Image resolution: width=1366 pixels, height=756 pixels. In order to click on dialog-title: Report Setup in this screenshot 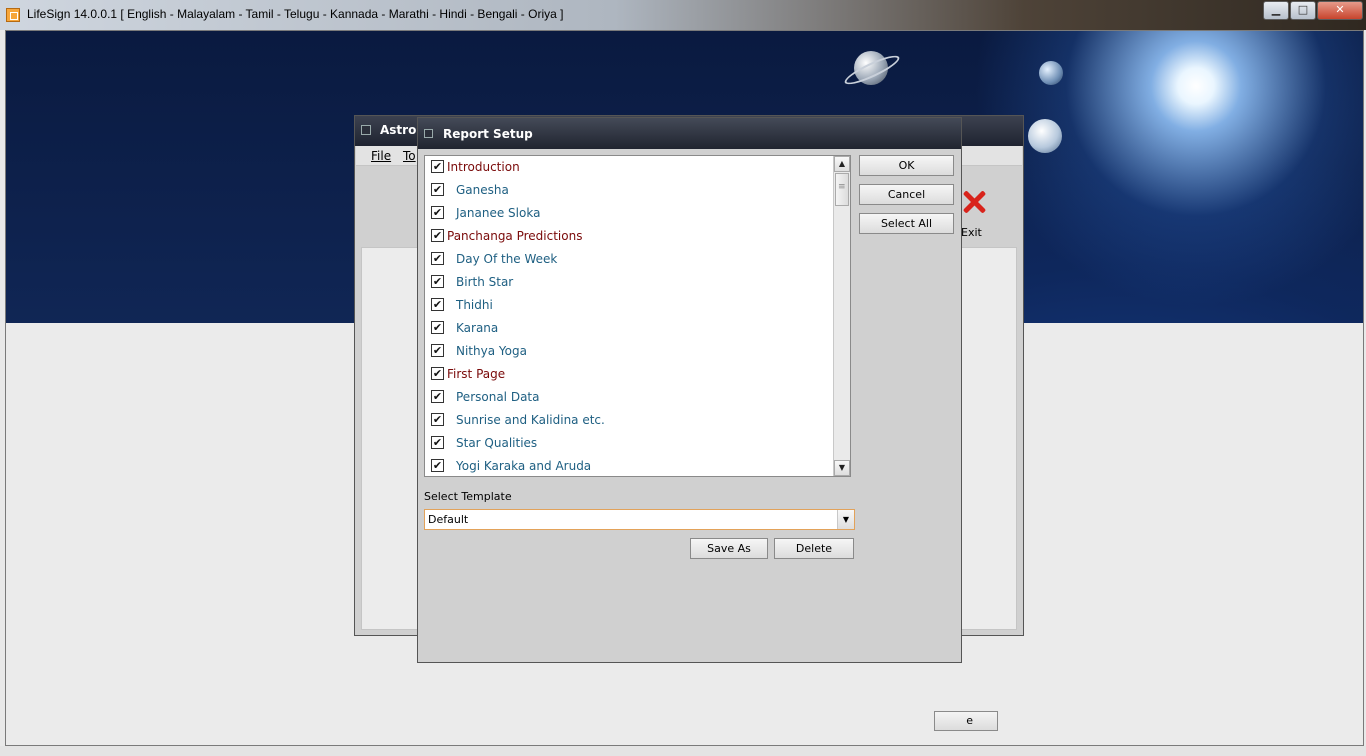, I will do `click(488, 134)`.